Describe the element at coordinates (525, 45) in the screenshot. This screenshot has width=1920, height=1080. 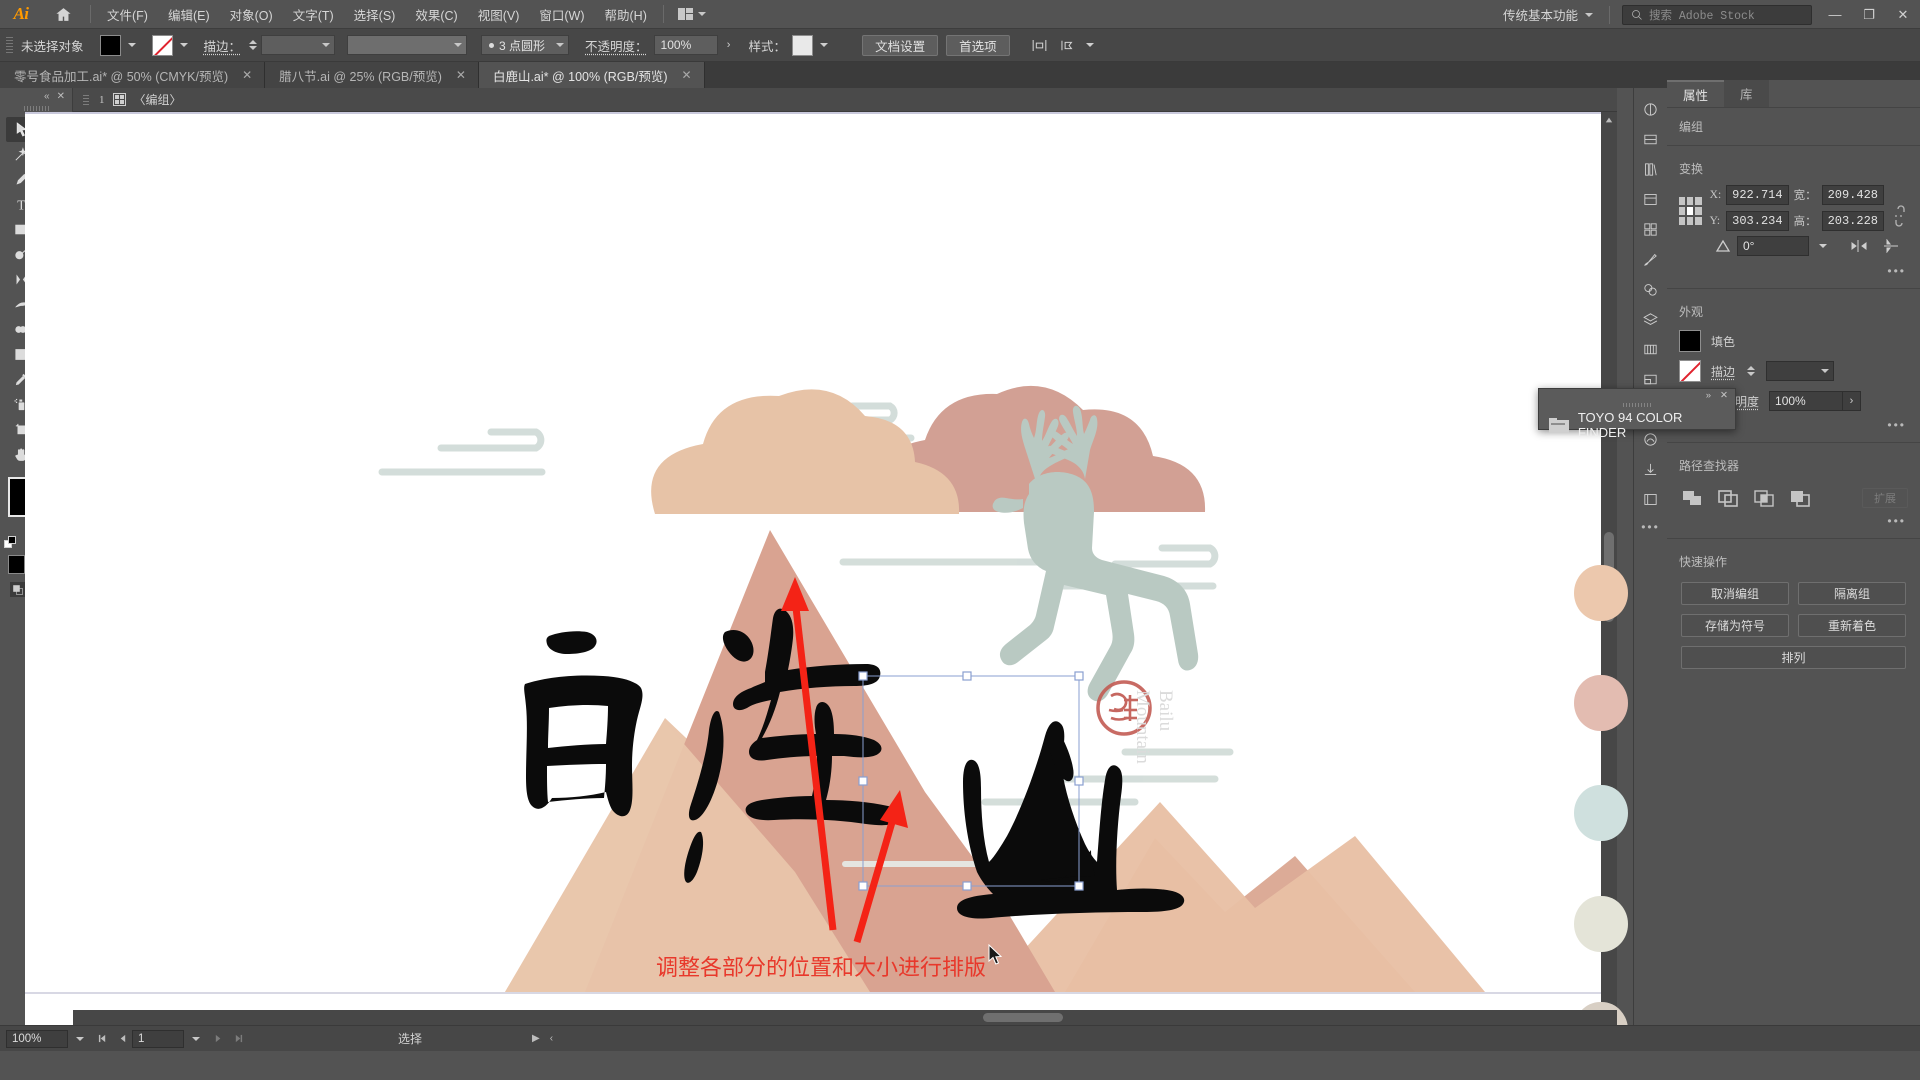
I see `brush-definition-select: 3 点圆形` at that location.